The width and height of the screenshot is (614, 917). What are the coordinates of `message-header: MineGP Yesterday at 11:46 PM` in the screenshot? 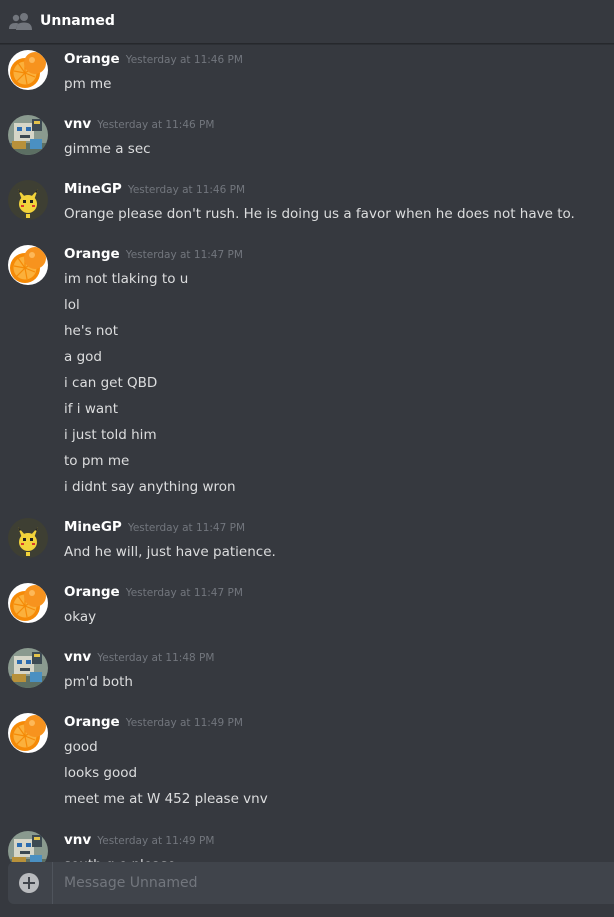 It's located at (154, 189).